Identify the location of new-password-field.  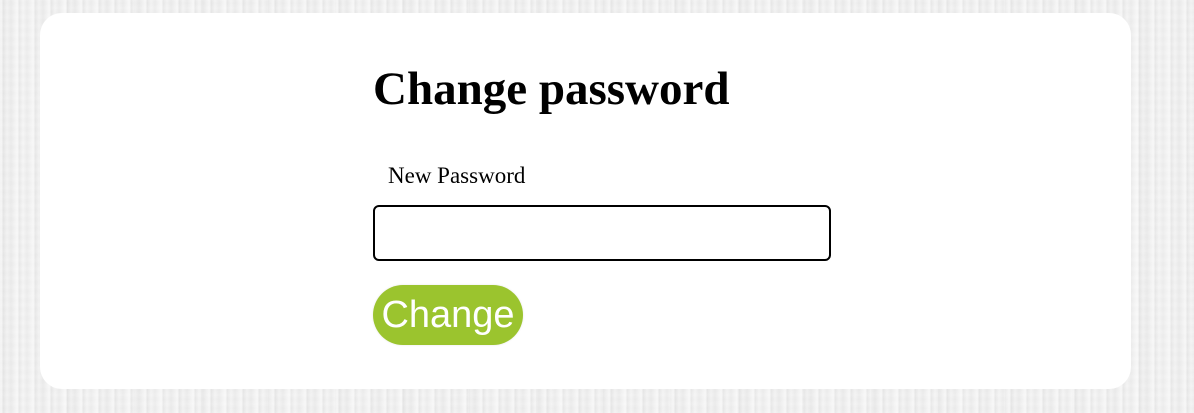
(602, 233).